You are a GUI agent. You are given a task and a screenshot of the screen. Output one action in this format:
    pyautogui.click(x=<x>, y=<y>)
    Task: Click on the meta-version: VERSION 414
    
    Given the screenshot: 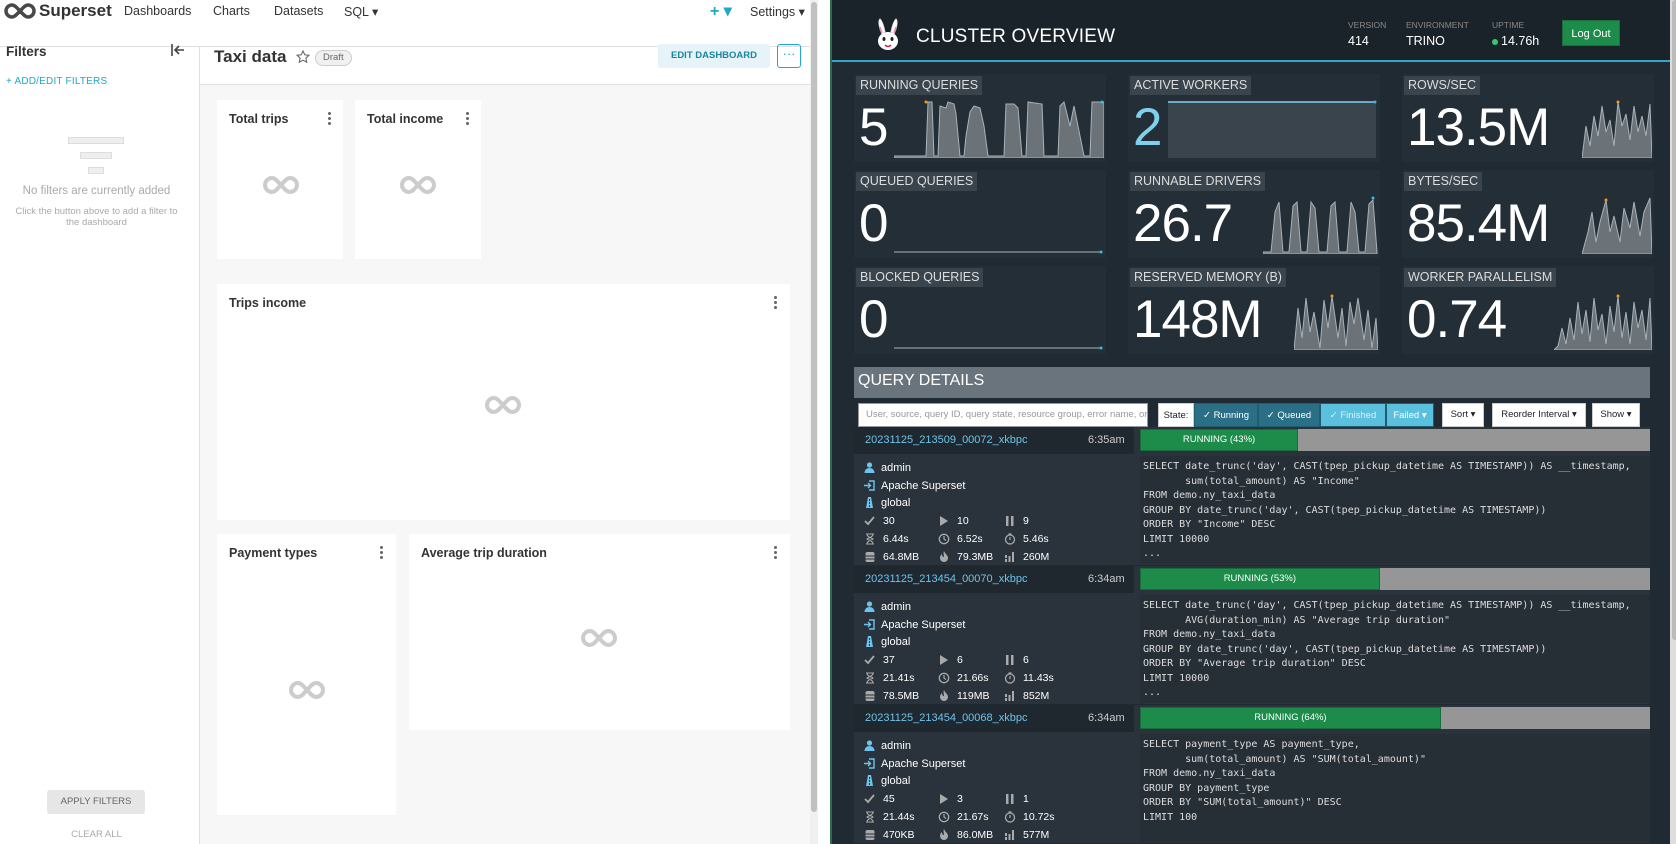 What is the action you would take?
    pyautogui.click(x=1367, y=34)
    